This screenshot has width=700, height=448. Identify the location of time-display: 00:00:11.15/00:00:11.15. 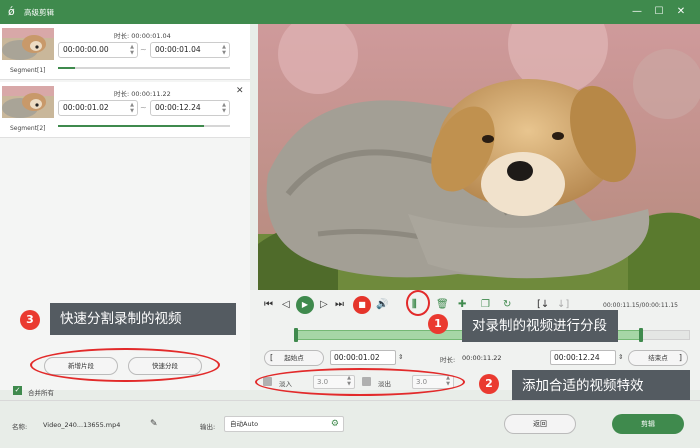
(640, 305).